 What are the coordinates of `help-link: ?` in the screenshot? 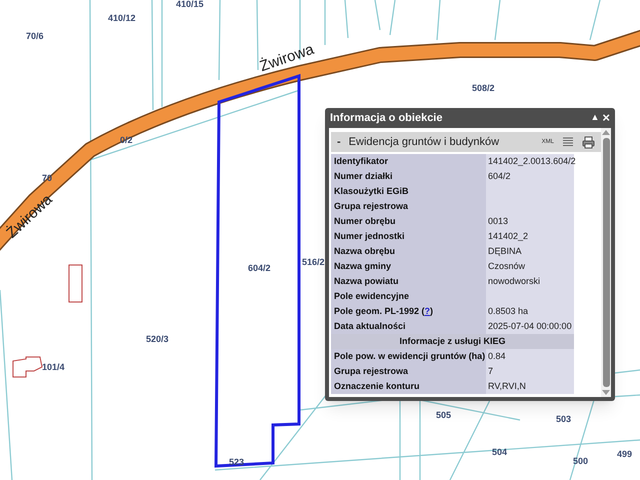 It's located at (427, 311).